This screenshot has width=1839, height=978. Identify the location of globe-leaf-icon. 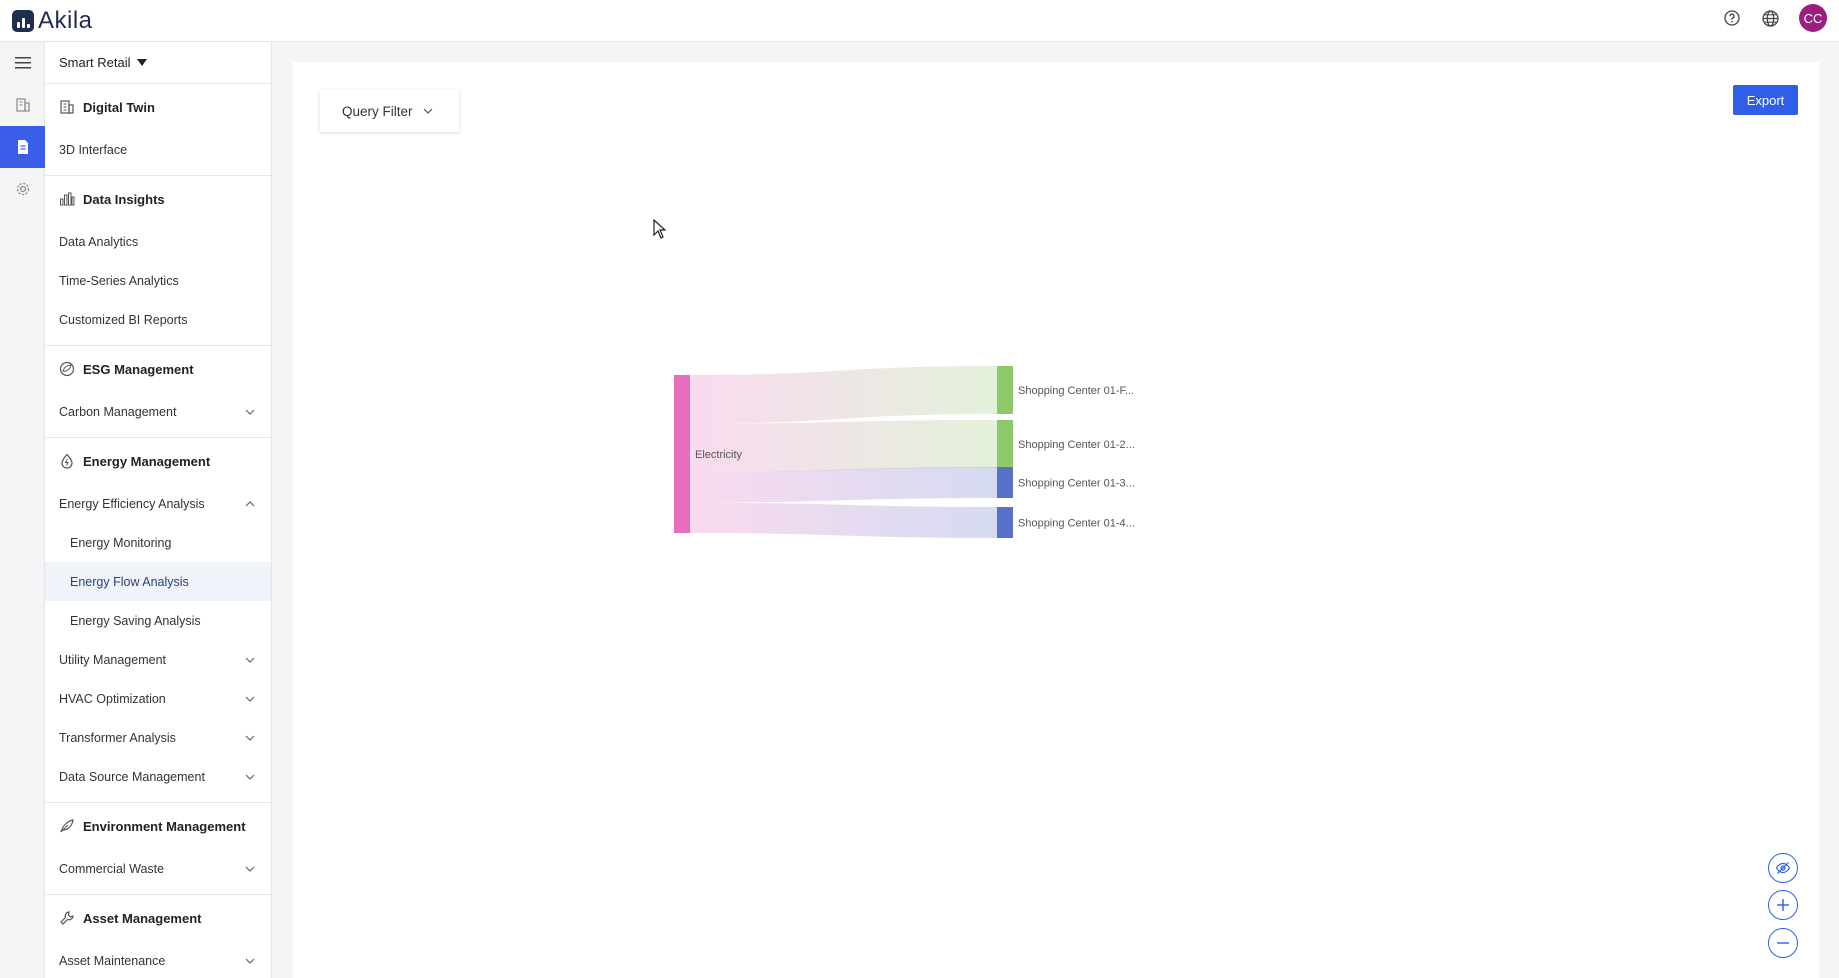
(67, 369).